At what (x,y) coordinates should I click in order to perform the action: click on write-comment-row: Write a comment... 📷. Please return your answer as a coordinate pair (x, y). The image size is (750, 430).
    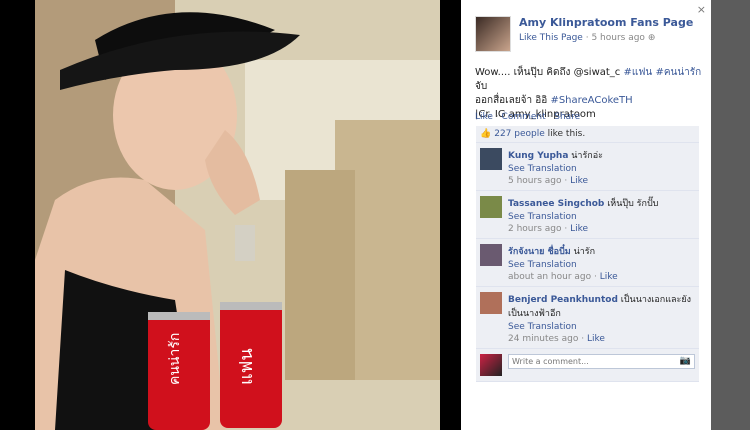
    Looking at the image, I should click on (587, 365).